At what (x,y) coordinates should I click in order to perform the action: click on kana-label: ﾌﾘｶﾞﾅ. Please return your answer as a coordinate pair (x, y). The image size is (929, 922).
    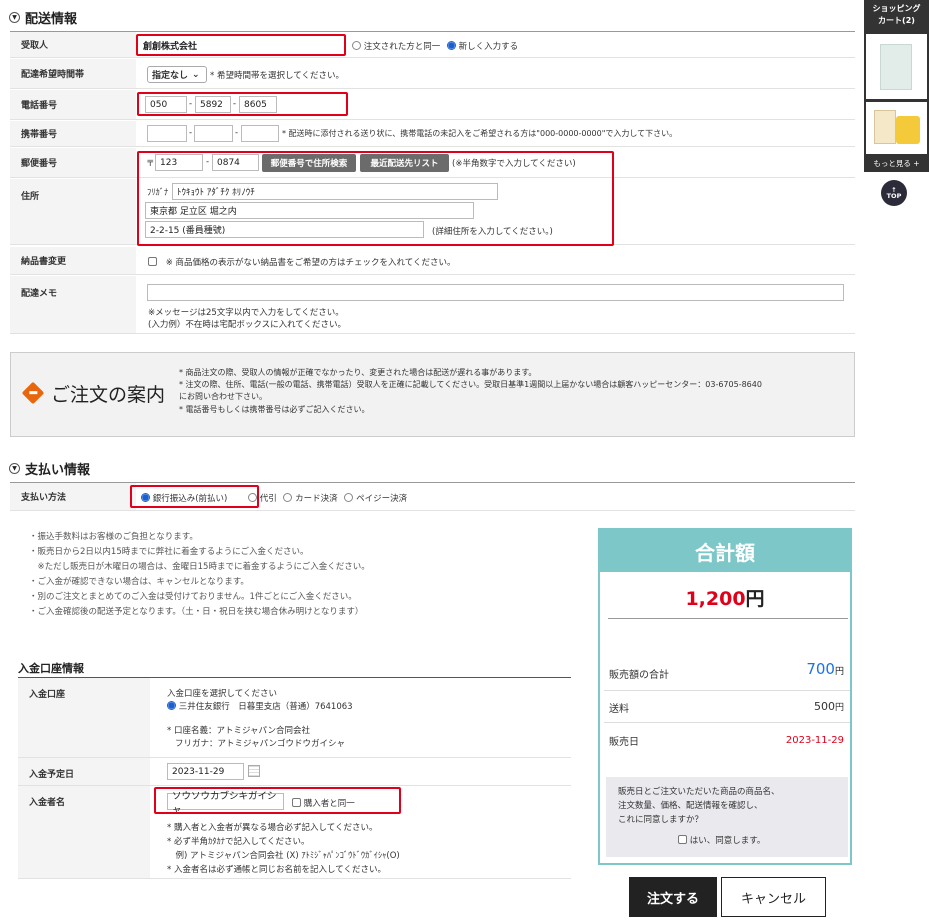
    Looking at the image, I should click on (158, 193).